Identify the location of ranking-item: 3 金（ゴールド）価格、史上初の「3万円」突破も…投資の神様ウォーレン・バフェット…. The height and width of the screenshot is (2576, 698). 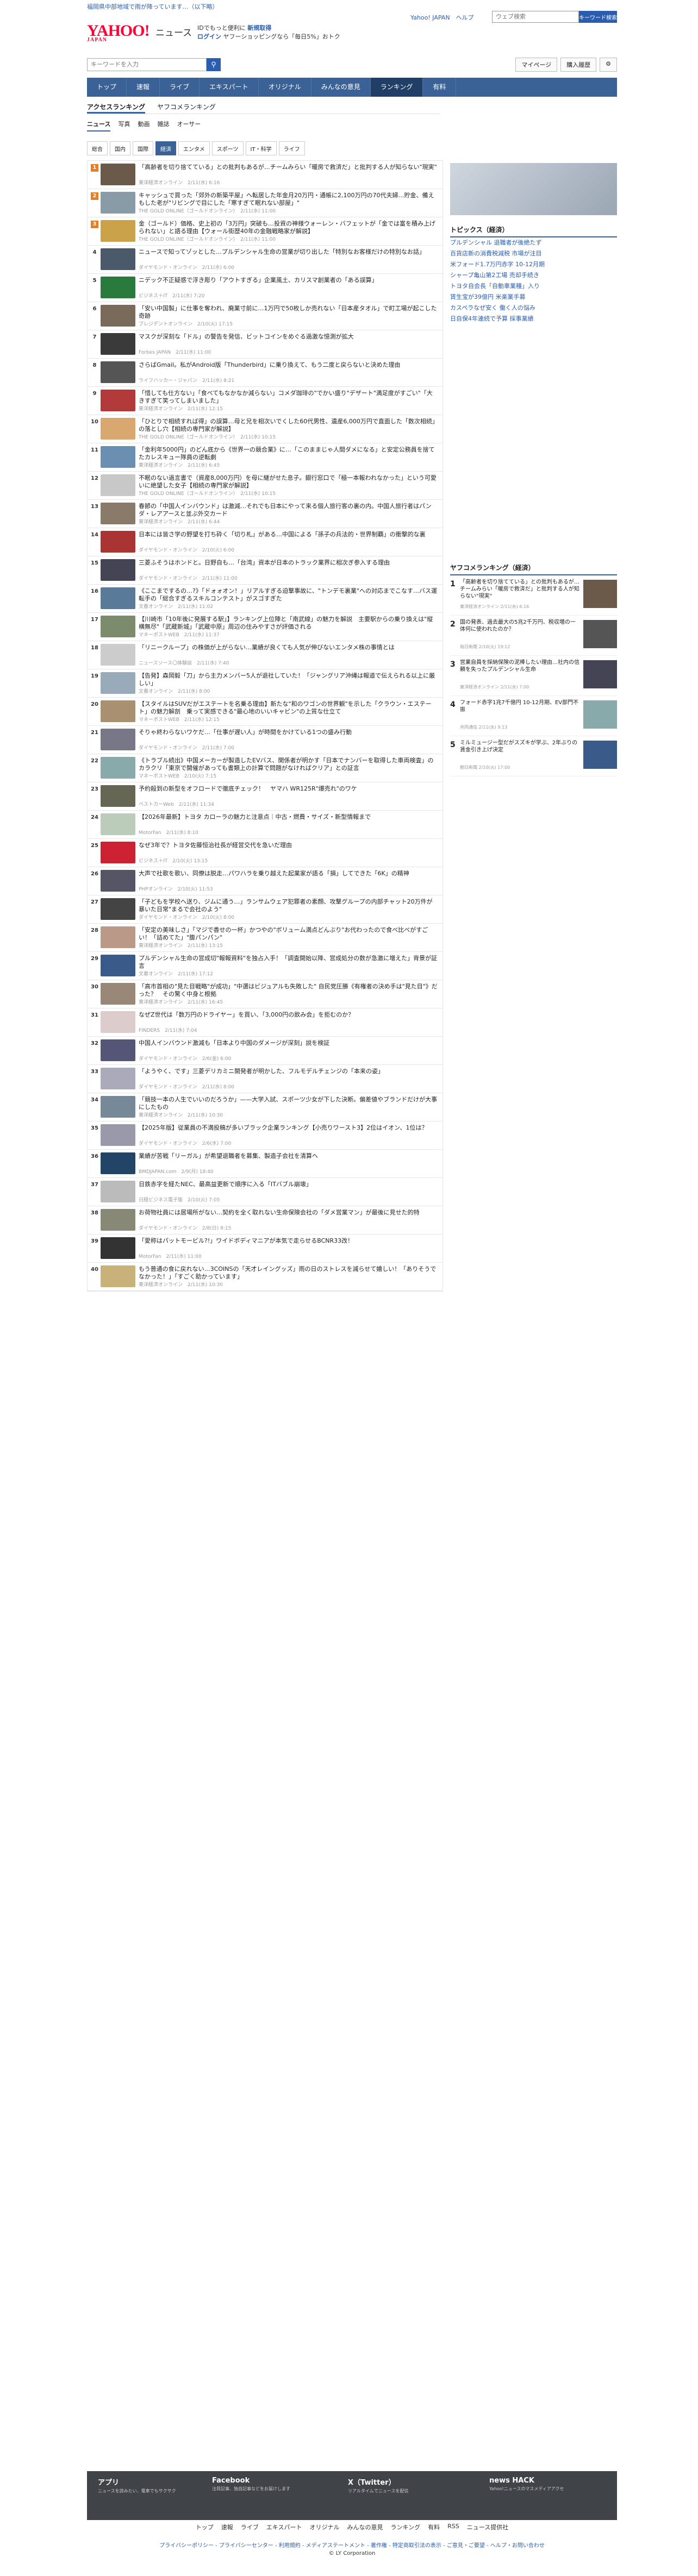
(265, 231).